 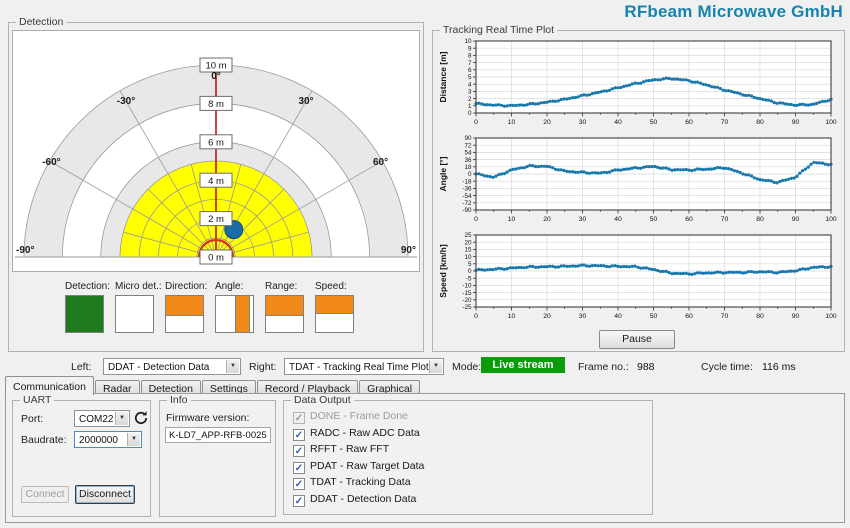 What do you see at coordinates (367, 465) in the screenshot?
I see `checkbox-label: PDAT - Raw Target Data` at bounding box center [367, 465].